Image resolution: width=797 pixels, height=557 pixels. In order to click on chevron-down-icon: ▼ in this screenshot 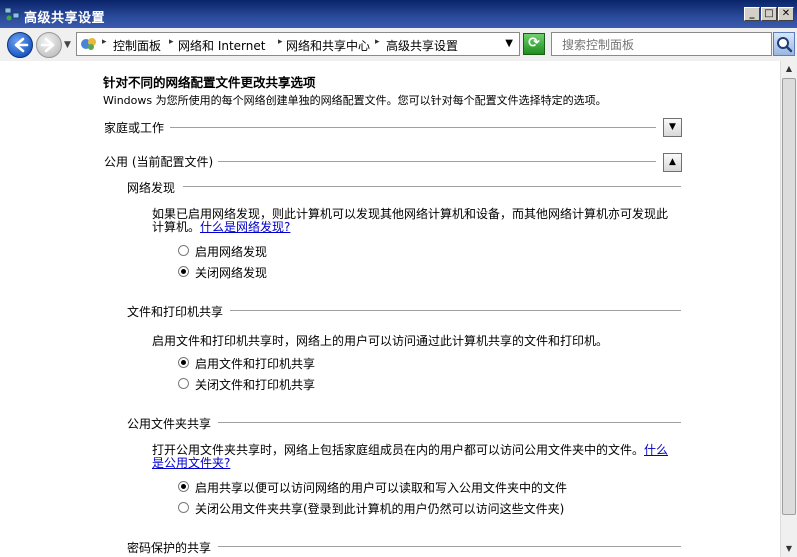, I will do `click(672, 127)`.